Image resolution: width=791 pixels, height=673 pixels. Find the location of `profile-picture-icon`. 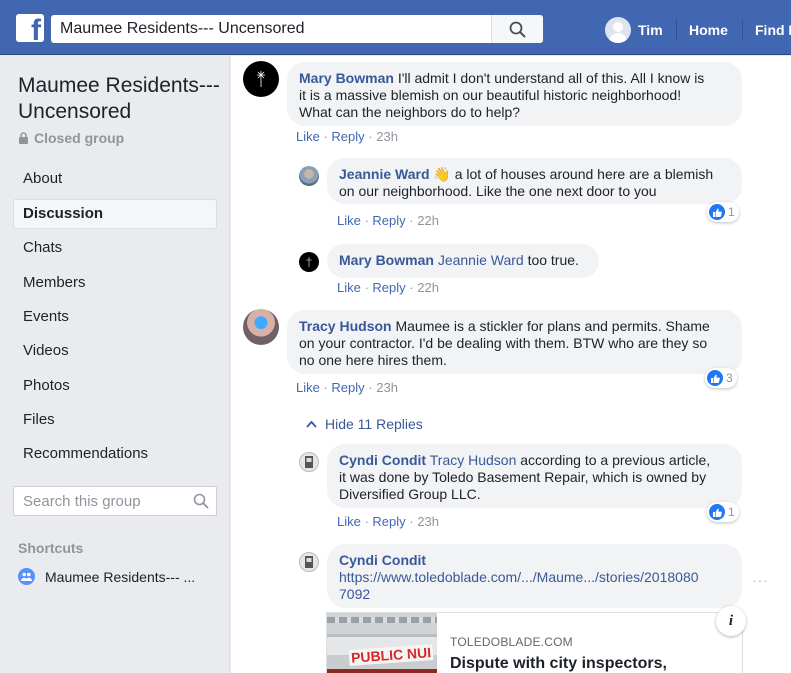

profile-picture-icon is located at coordinates (309, 462).